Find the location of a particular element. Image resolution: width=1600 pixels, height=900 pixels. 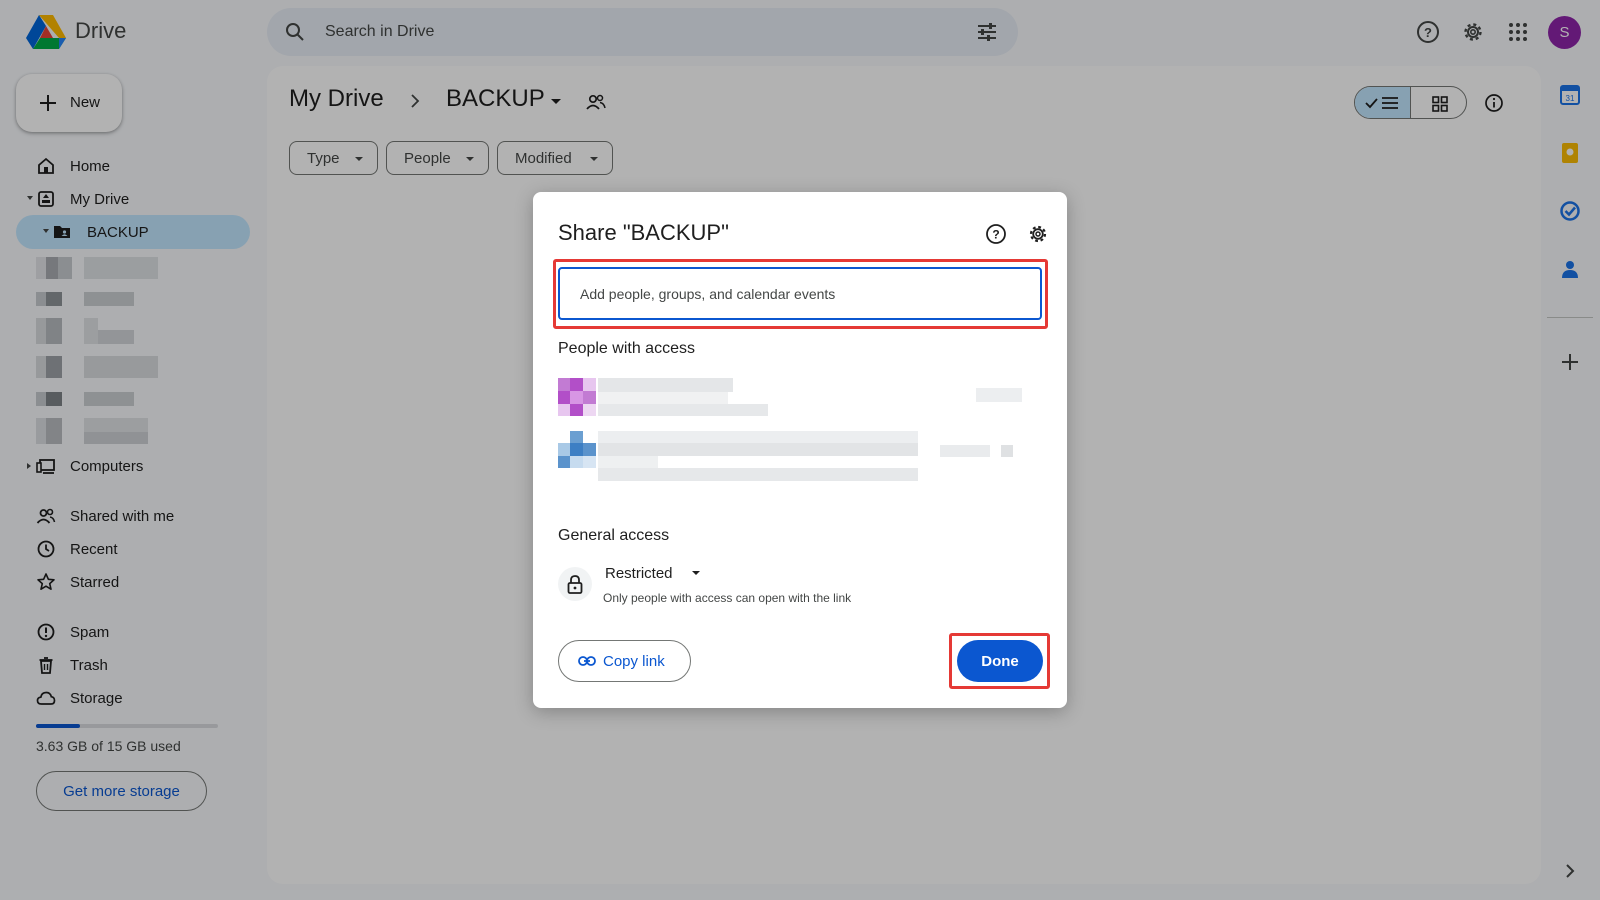

settings-icon is located at coordinates (1038, 234).